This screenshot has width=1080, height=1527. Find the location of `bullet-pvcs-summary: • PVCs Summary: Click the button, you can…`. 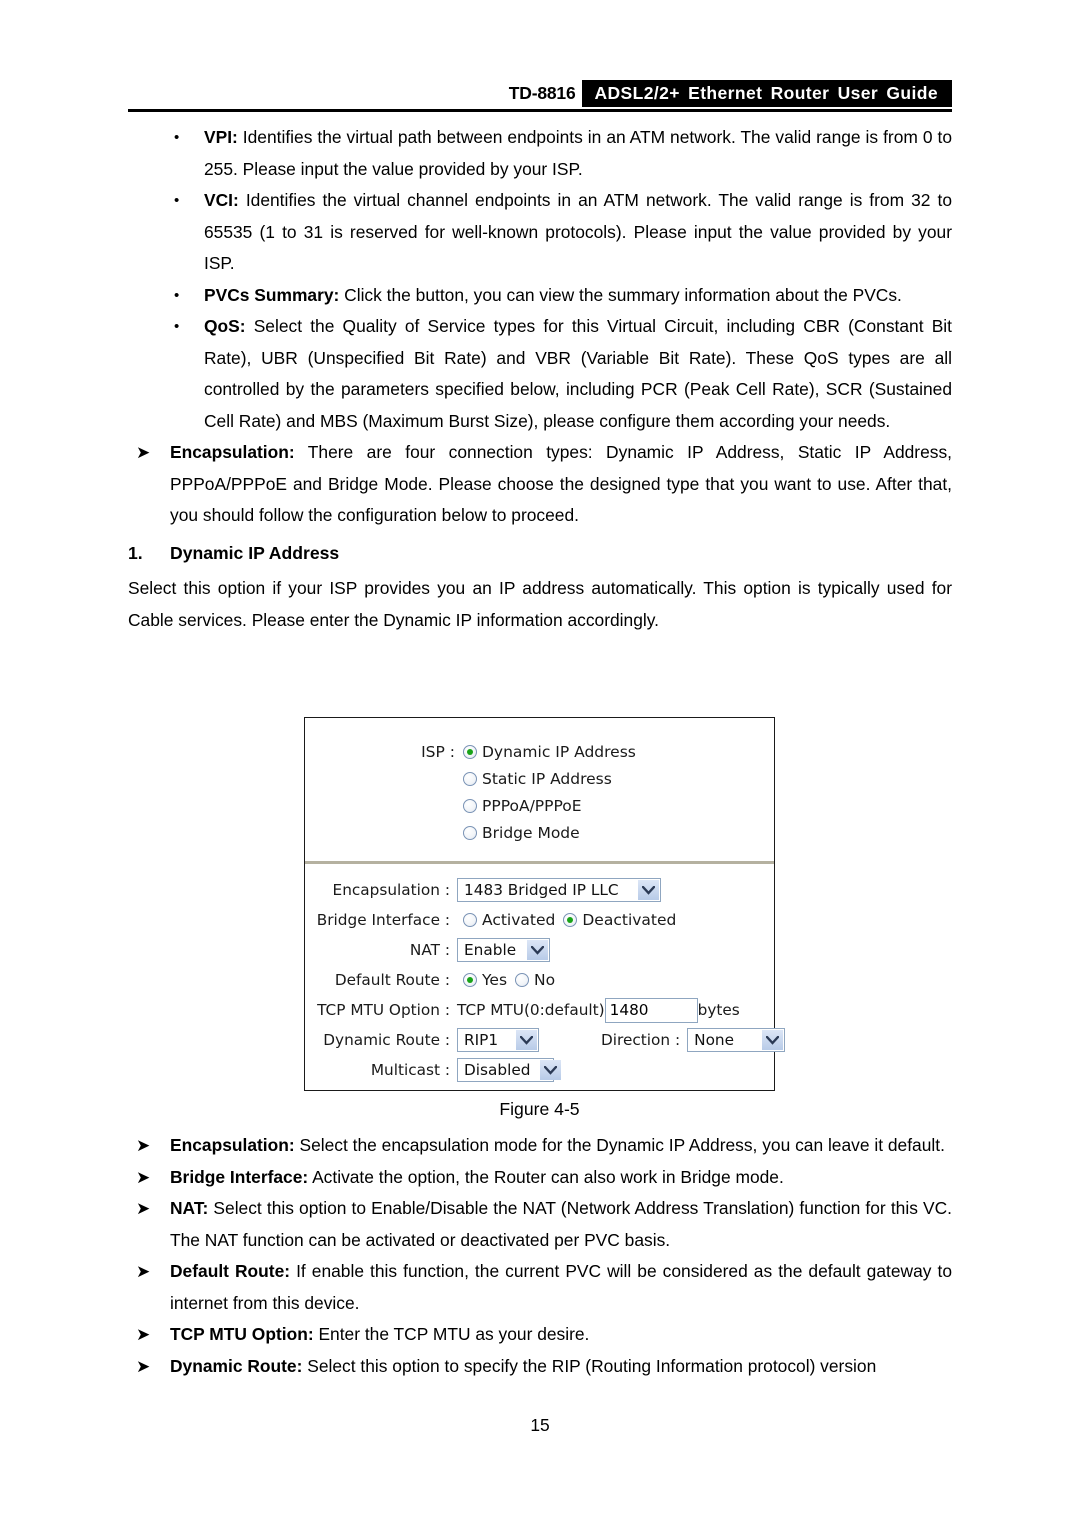

bullet-pvcs-summary: • PVCs Summary: Click the button, you can… is located at coordinates (540, 296).